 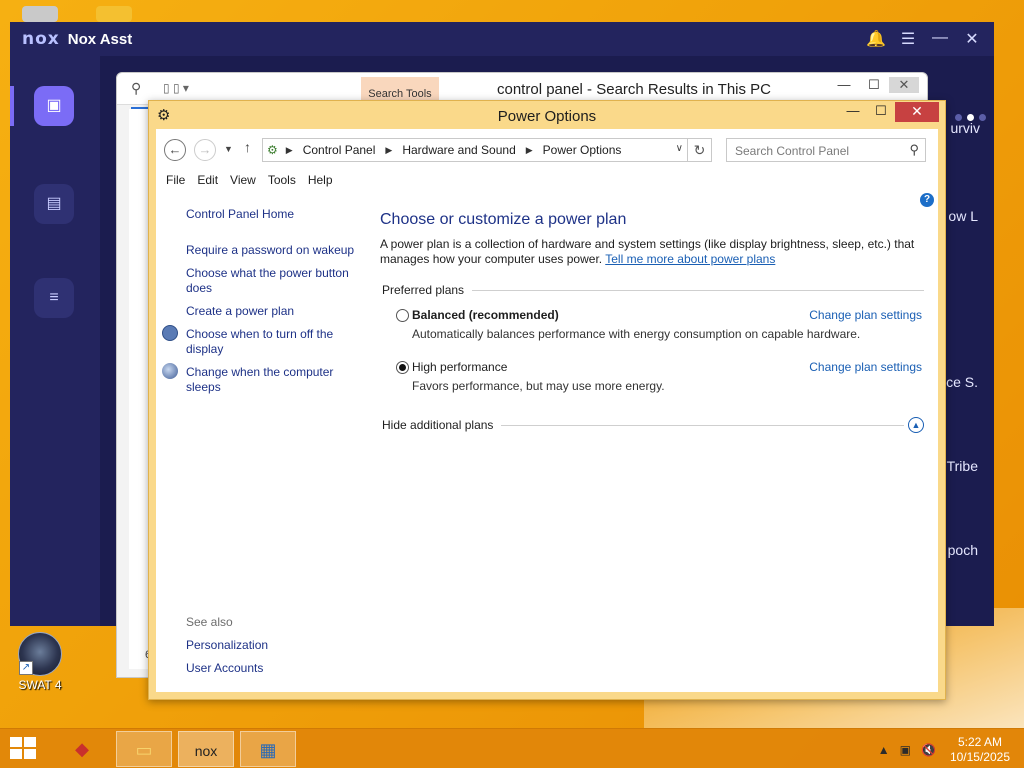 What do you see at coordinates (402, 315) in the screenshot?
I see `balanced-radio` at bounding box center [402, 315].